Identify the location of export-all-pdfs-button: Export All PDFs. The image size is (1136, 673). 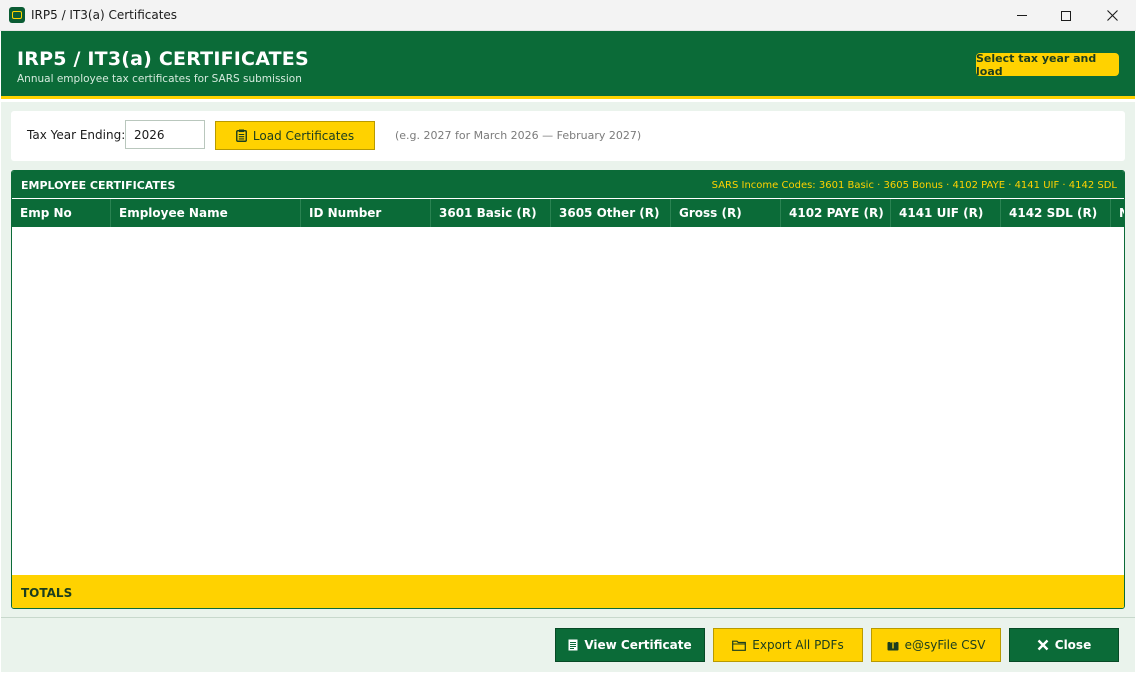
(788, 645).